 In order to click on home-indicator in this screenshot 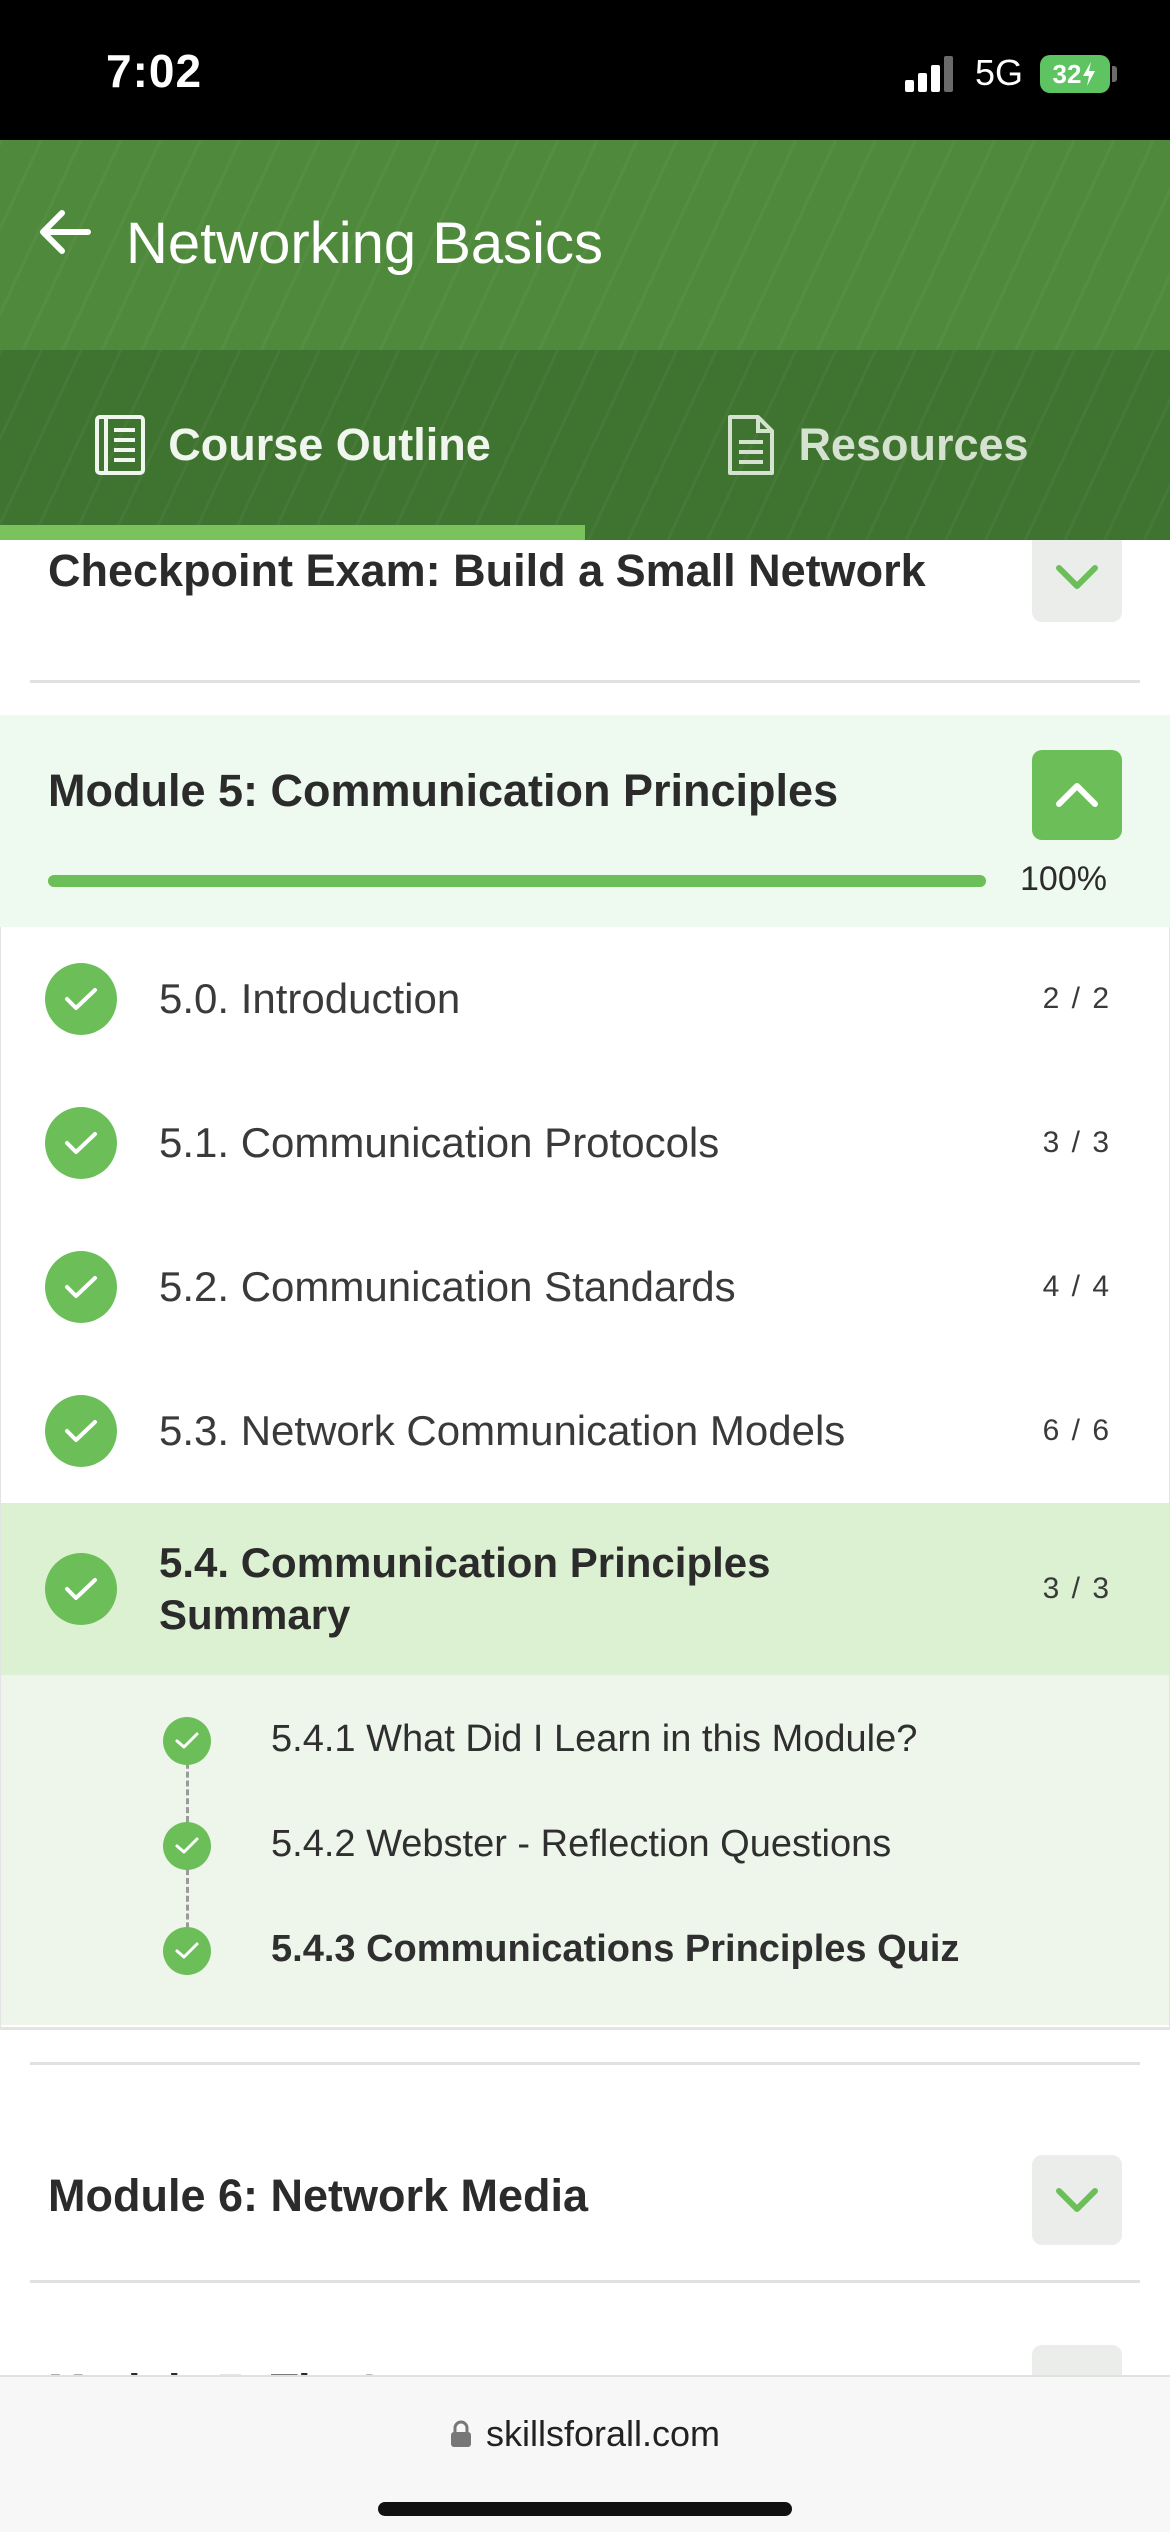, I will do `click(585, 2509)`.